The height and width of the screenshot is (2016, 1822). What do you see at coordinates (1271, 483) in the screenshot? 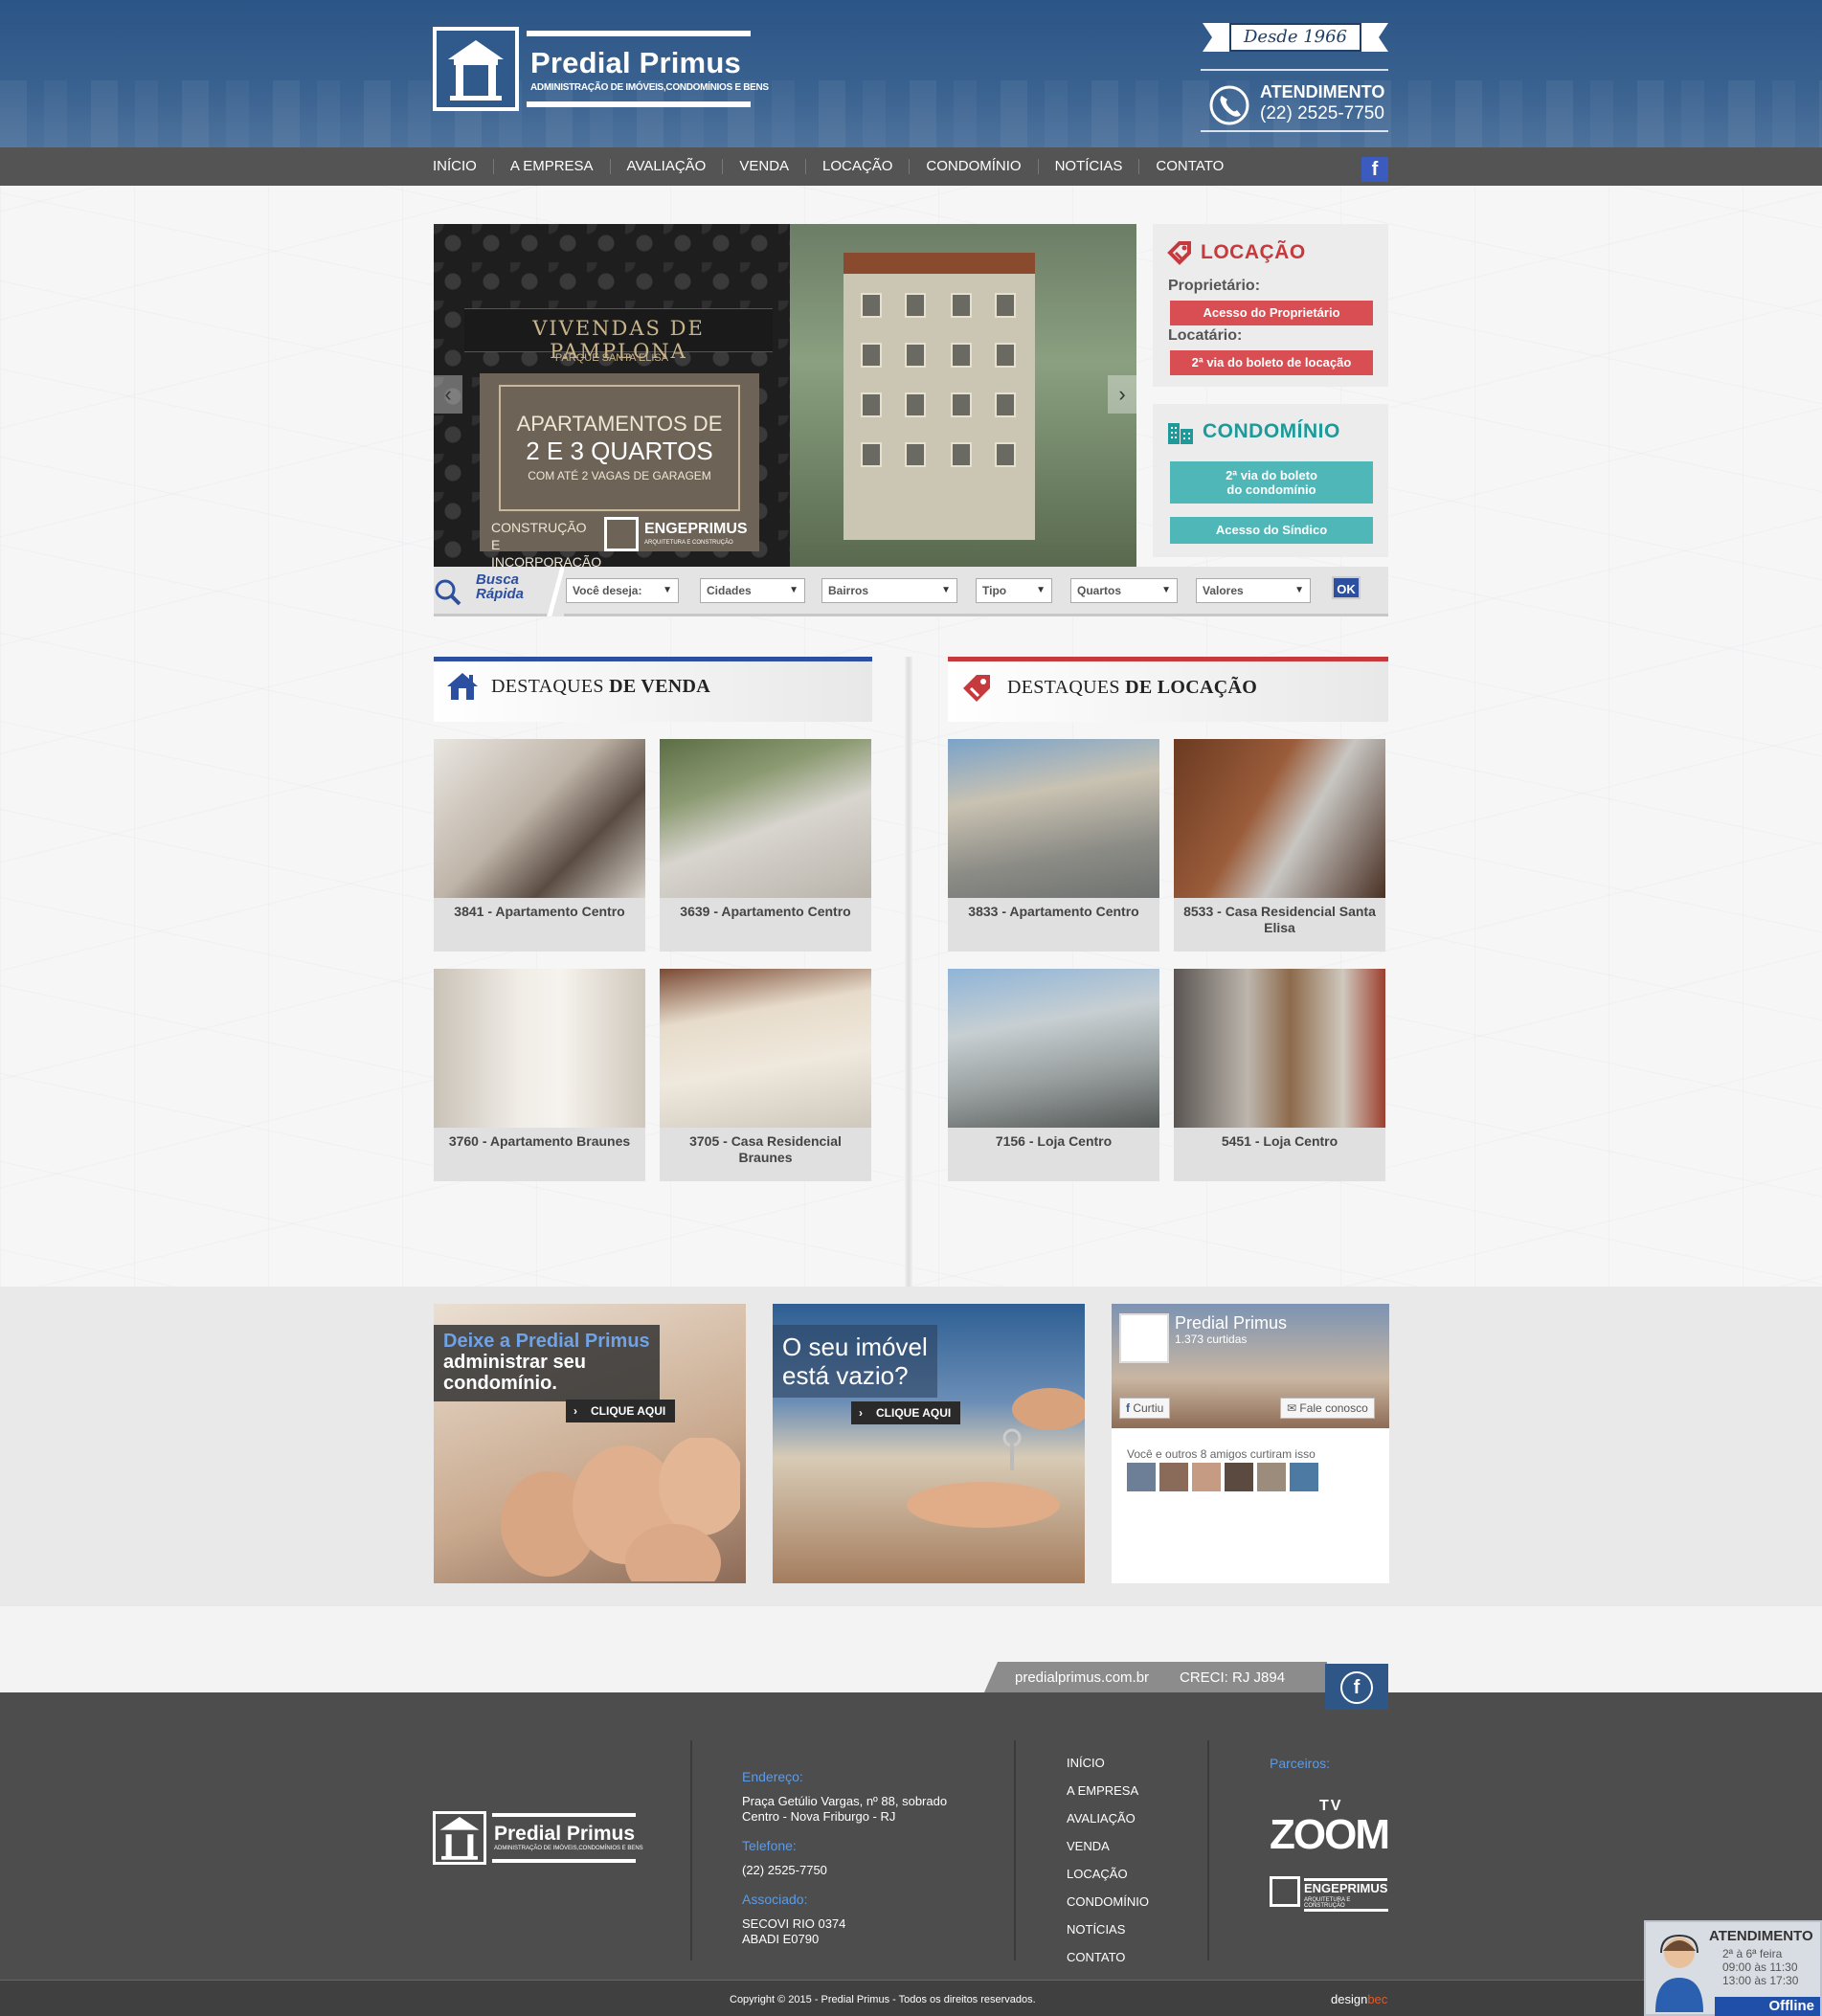
I see `boleto-condominio-button: 2ª via do boleto do condomínio` at bounding box center [1271, 483].